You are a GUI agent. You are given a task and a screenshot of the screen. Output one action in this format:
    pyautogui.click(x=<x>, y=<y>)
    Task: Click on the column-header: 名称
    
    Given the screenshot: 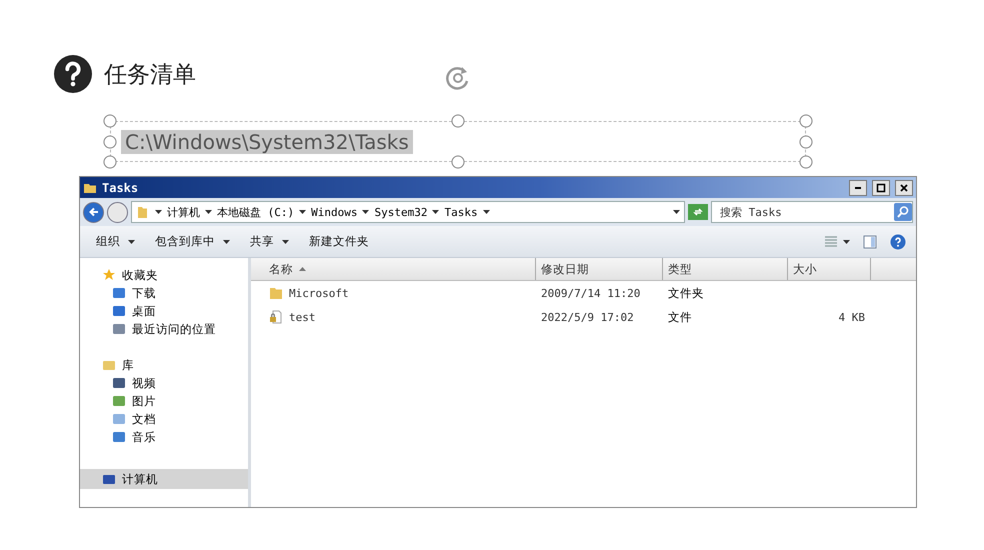 What is the action you would take?
    pyautogui.click(x=393, y=269)
    